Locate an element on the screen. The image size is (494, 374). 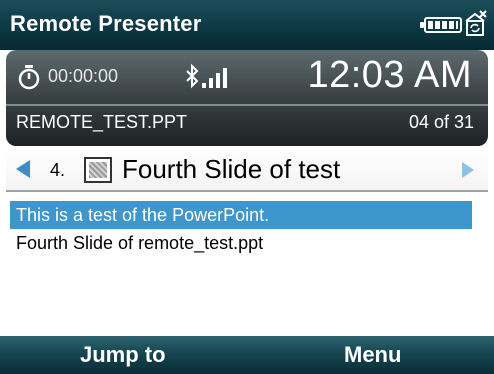
status-divider is located at coordinates (247, 105).